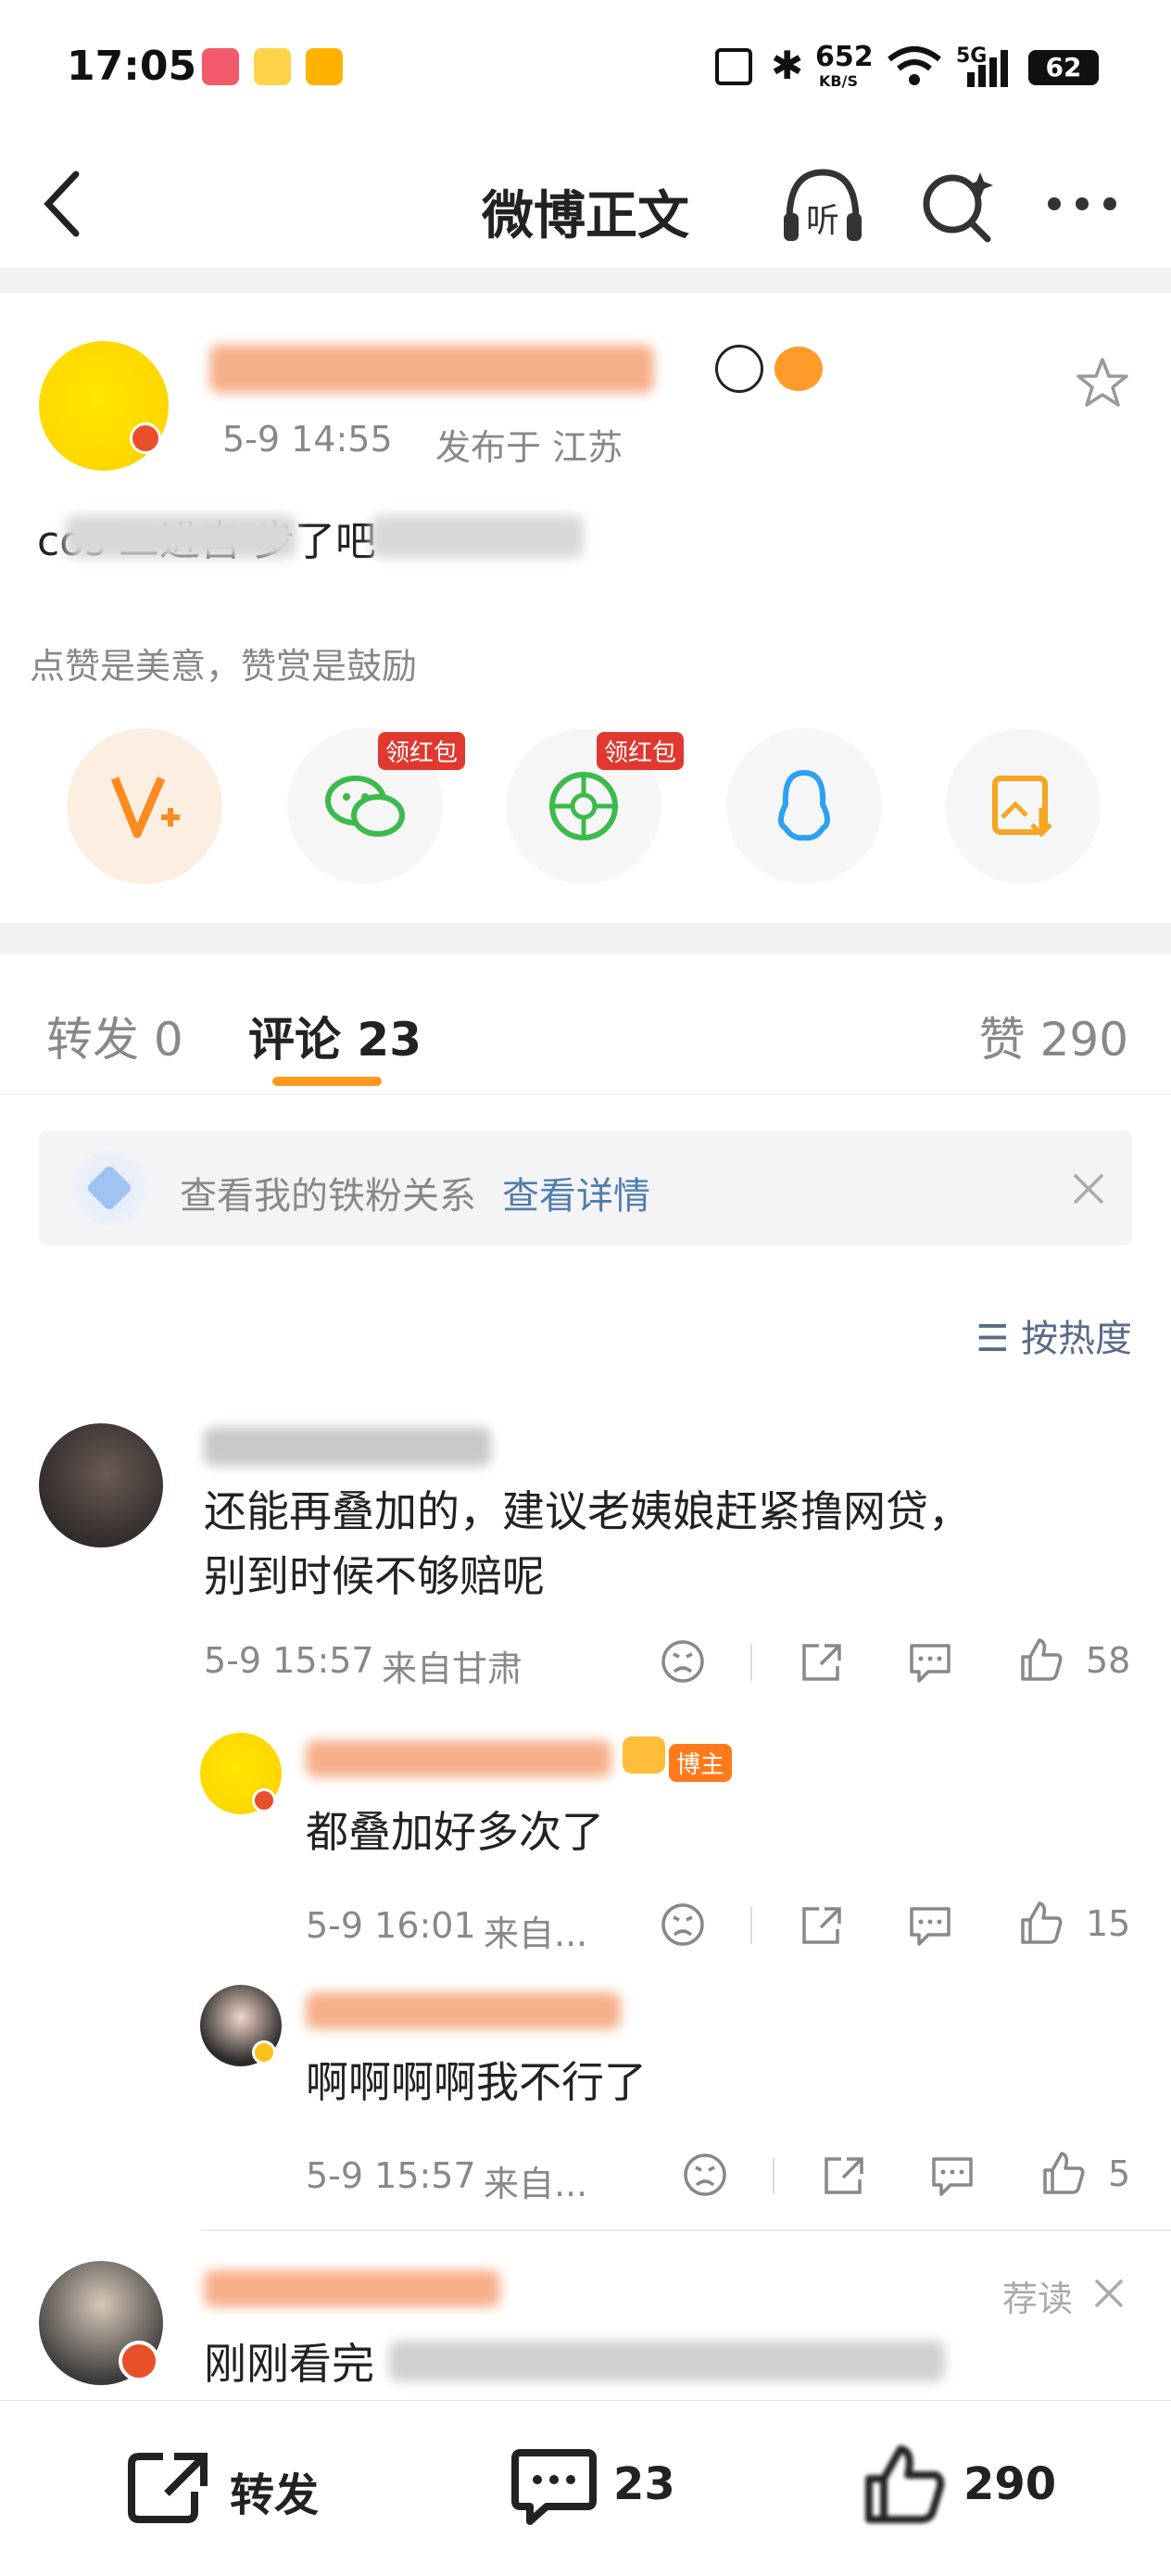 Image resolution: width=1171 pixels, height=2576 pixels. I want to click on app-618-icon, so click(221, 66).